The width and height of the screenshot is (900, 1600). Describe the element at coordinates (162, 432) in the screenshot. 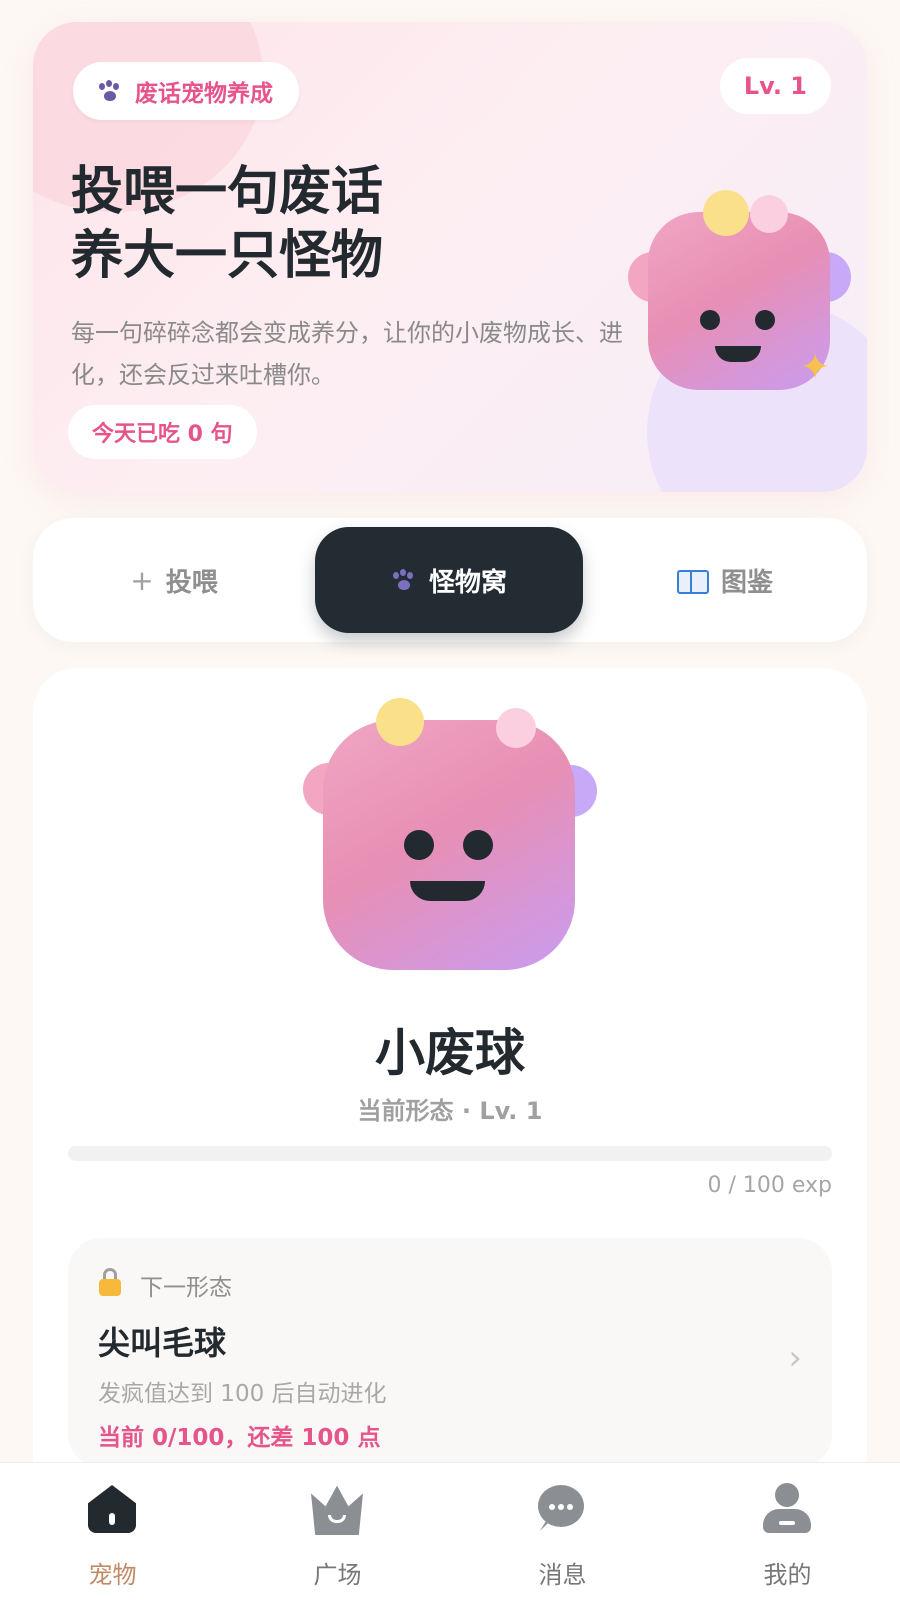

I see `today-fed-chip: 今天已吃 0 句` at that location.